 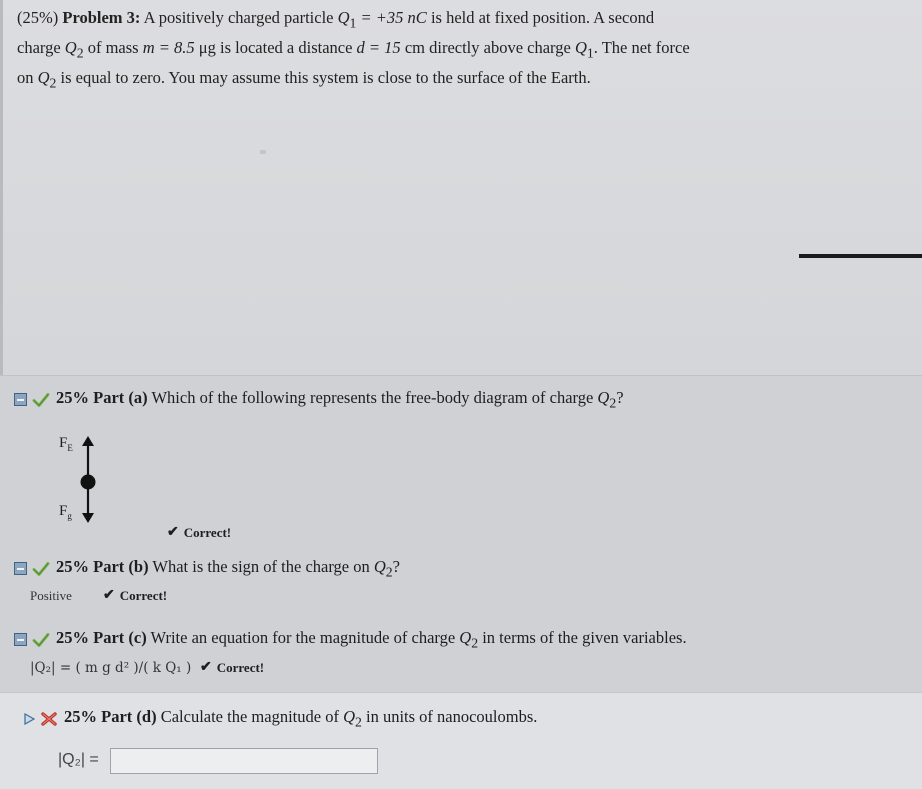 I want to click on mass-value: = 8.5, so click(x=174, y=47).